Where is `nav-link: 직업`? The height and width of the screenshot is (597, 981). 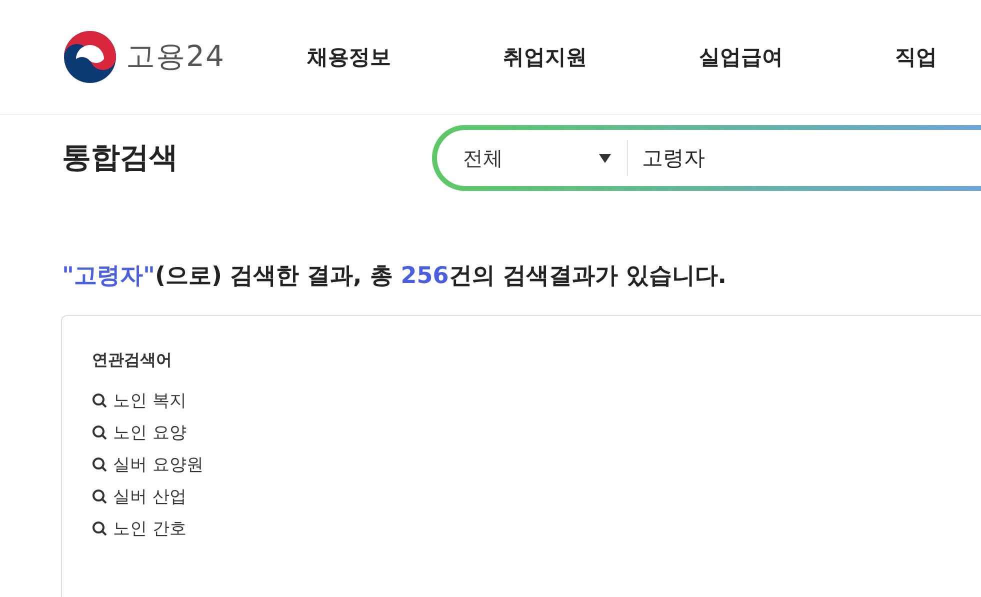
nav-link: 직업 is located at coordinates (938, 57).